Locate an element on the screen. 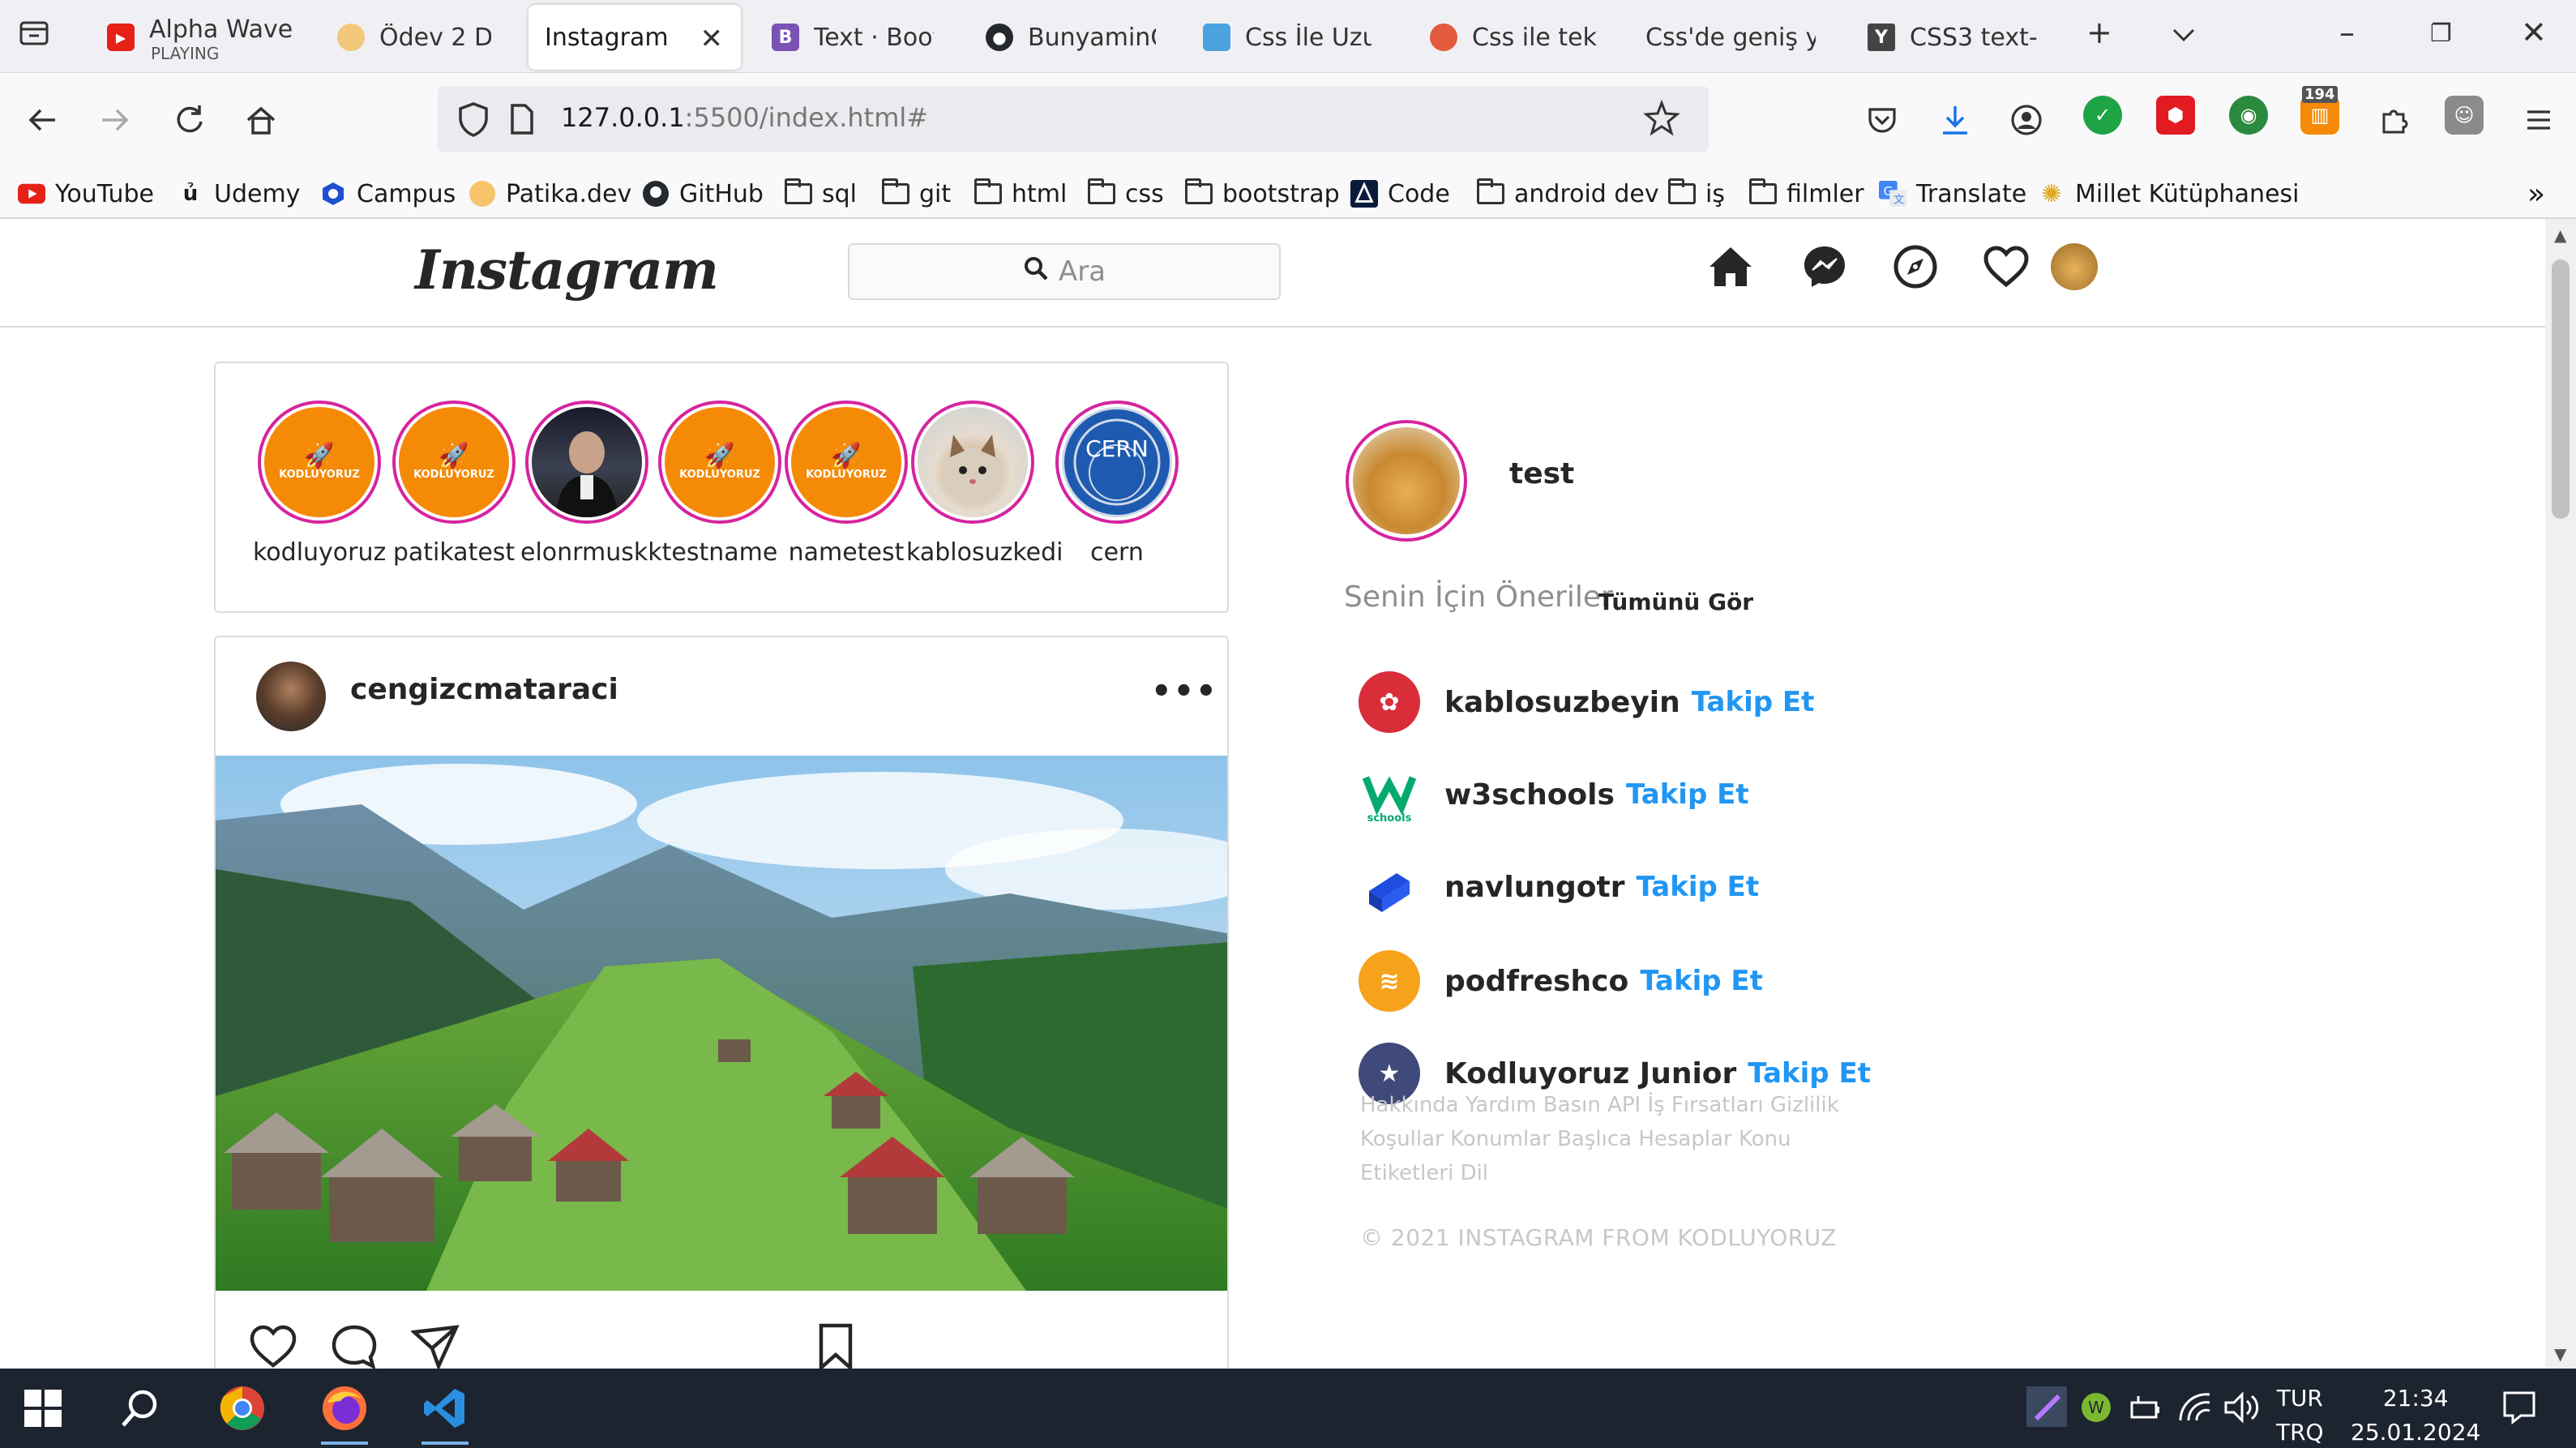 This screenshot has height=1448, width=2576. profile-avatar is located at coordinates (2074, 266).